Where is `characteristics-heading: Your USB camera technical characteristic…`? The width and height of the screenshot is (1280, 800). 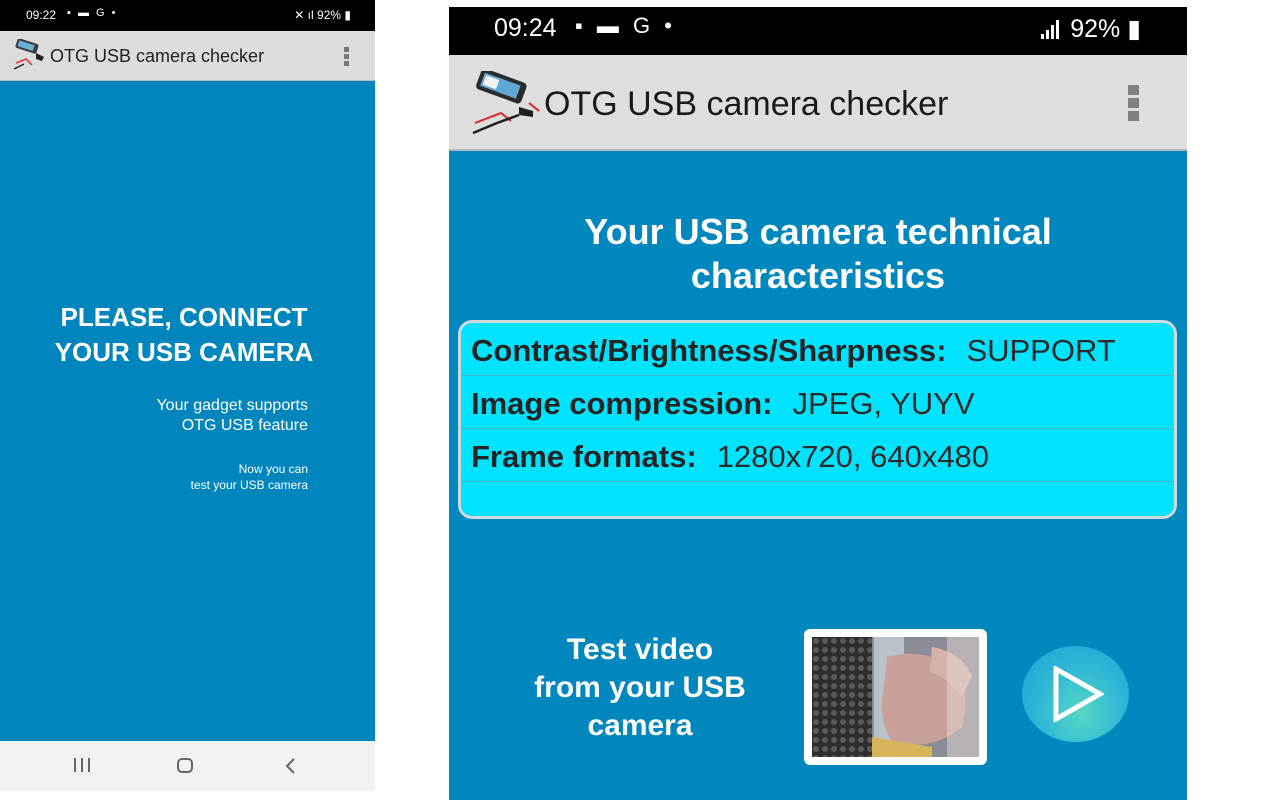 characteristics-heading: Your USB camera technical characteristic… is located at coordinates (818, 254).